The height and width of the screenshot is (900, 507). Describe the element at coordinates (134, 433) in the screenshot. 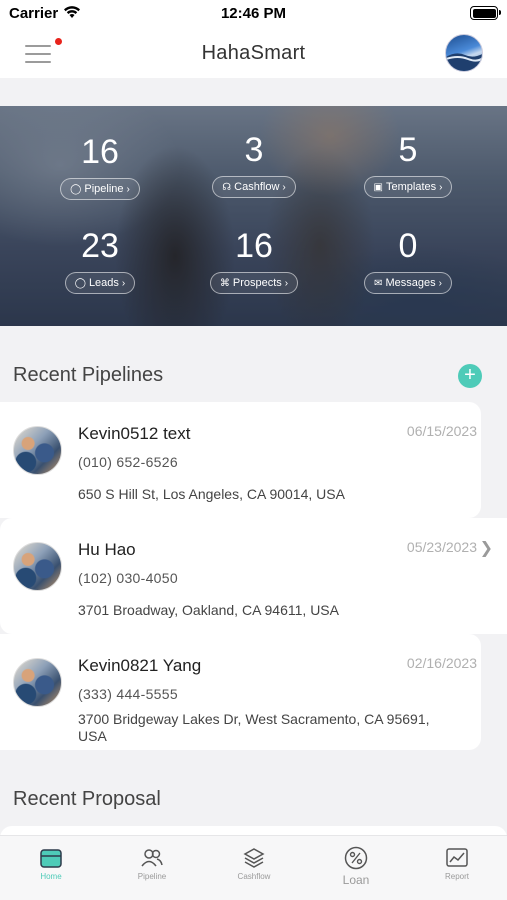

I see `contact-name: Kevin0512 text` at that location.